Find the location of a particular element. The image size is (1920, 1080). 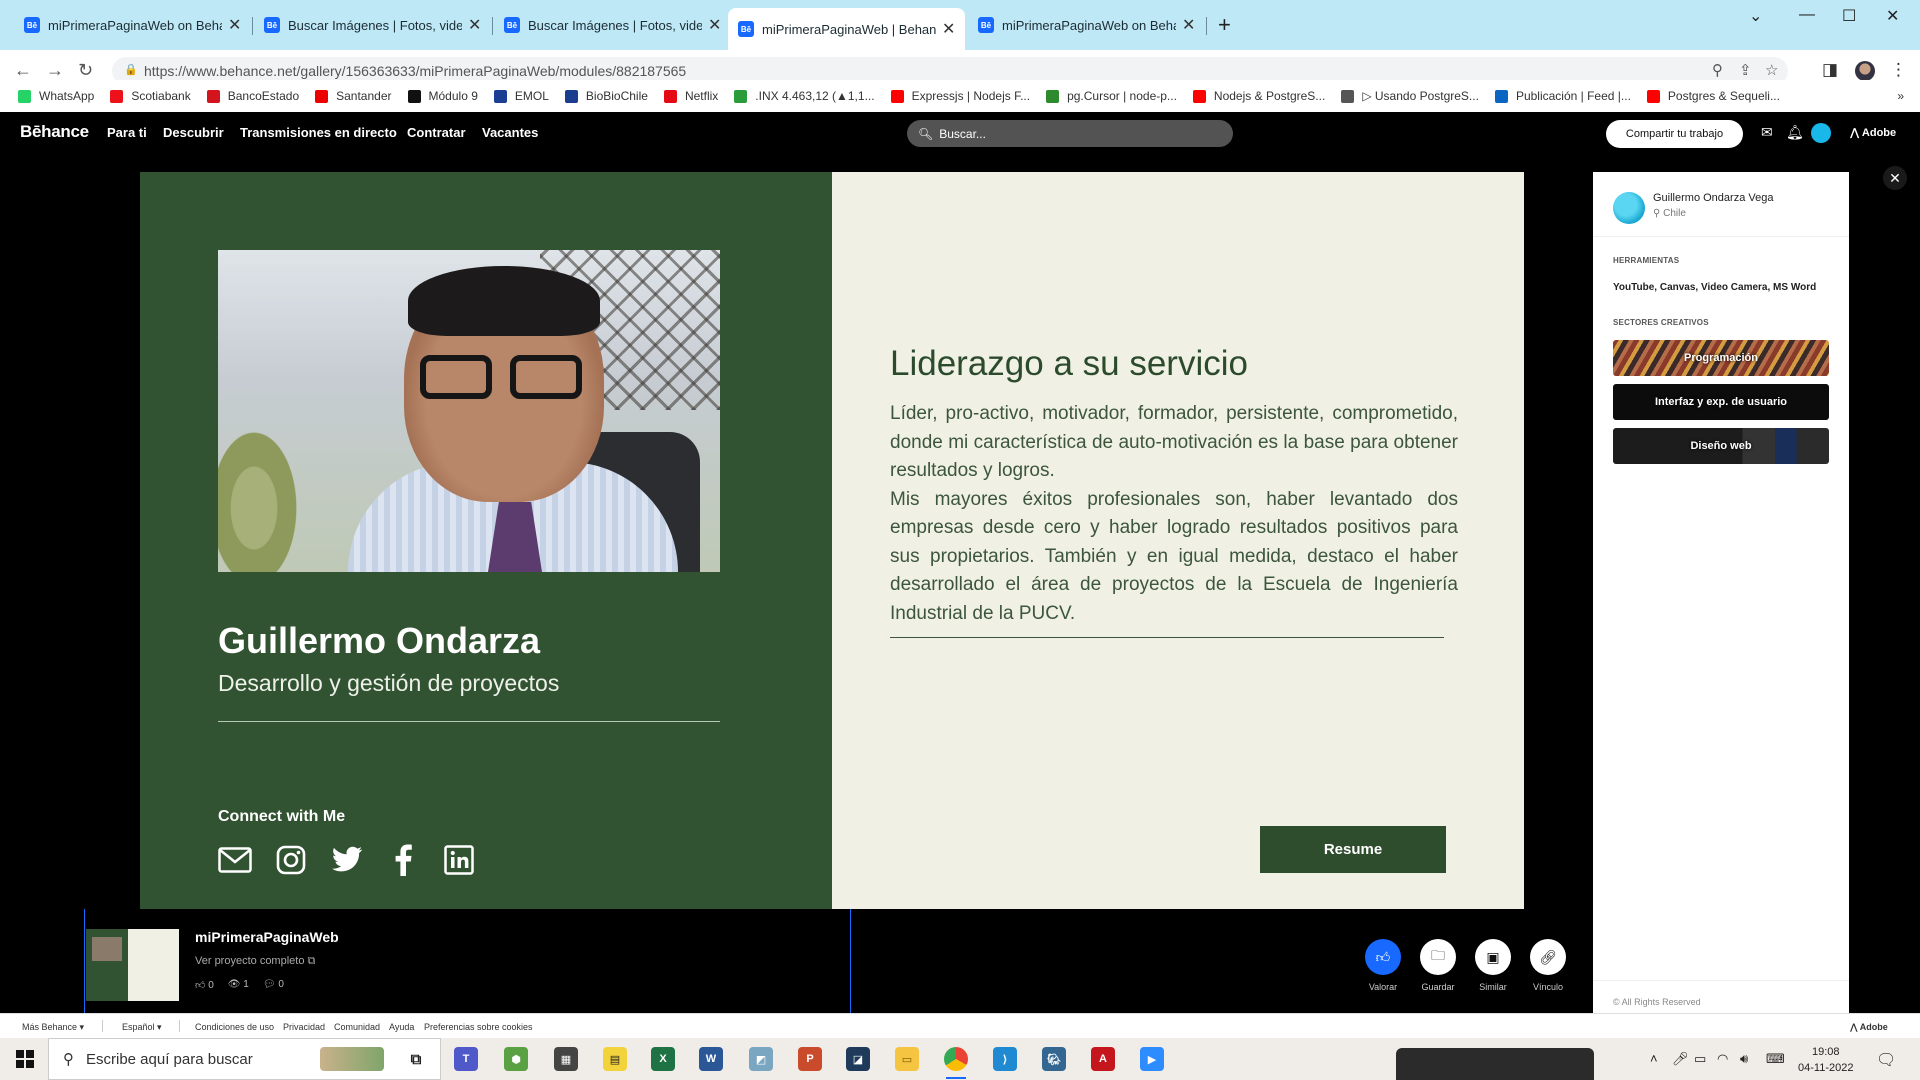

bookmark-item: Santander is located at coordinates (353, 96).